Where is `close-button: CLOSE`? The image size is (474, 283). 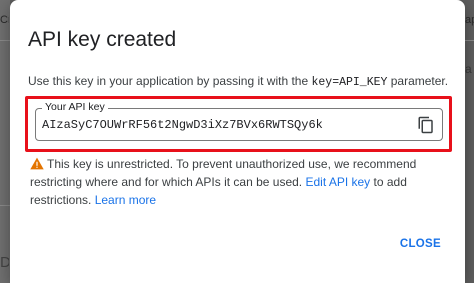 close-button: CLOSE is located at coordinates (420, 244).